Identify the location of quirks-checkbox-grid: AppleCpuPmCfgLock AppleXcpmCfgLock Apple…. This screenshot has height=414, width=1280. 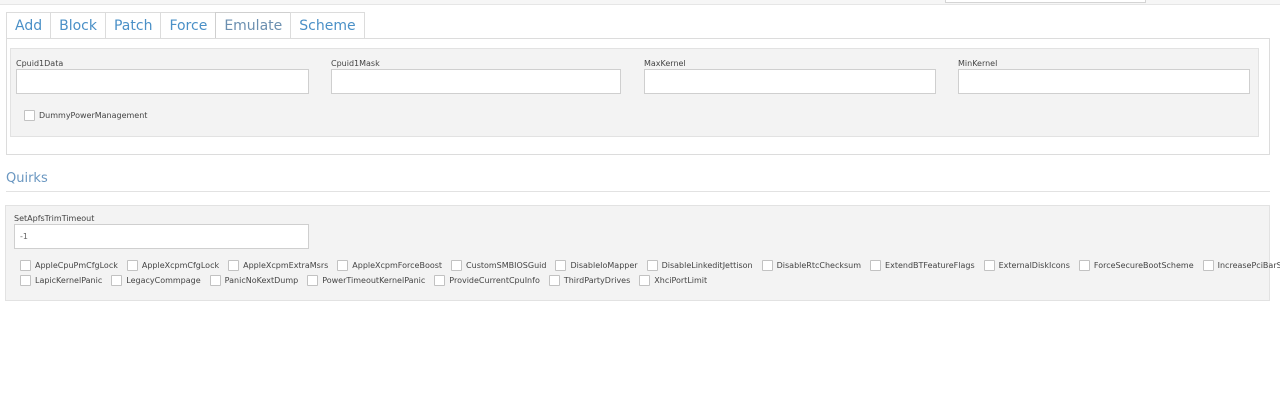
(650, 273).